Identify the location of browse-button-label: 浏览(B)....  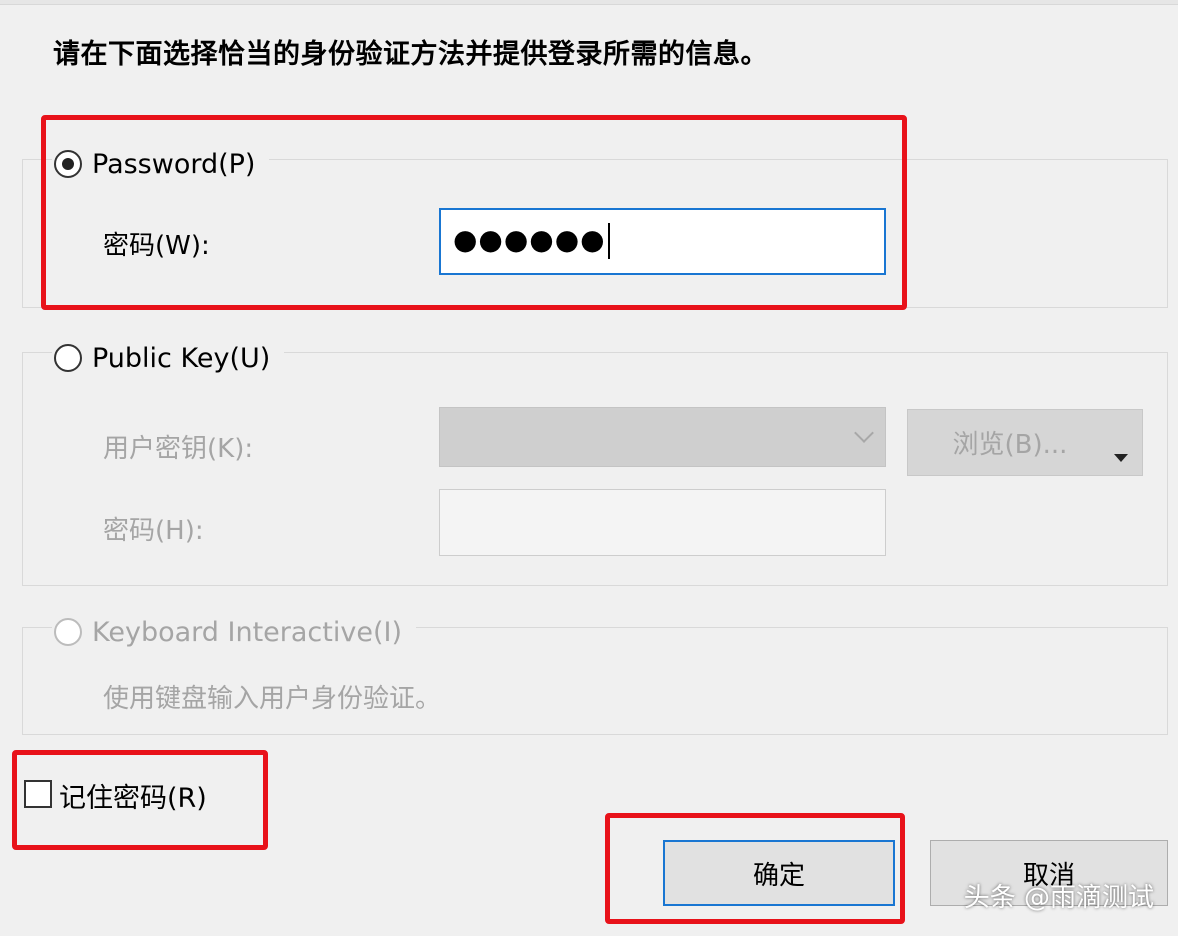
(1010, 445).